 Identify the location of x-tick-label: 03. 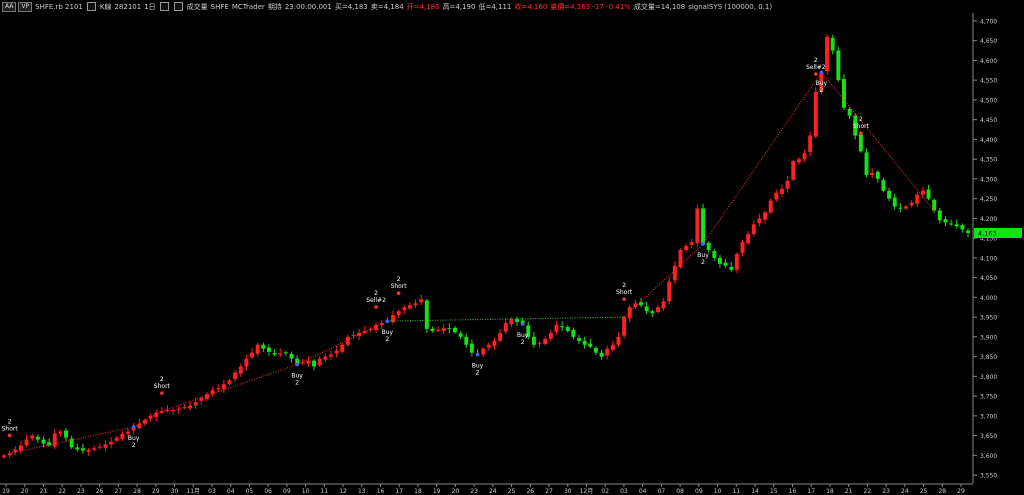
(212, 491).